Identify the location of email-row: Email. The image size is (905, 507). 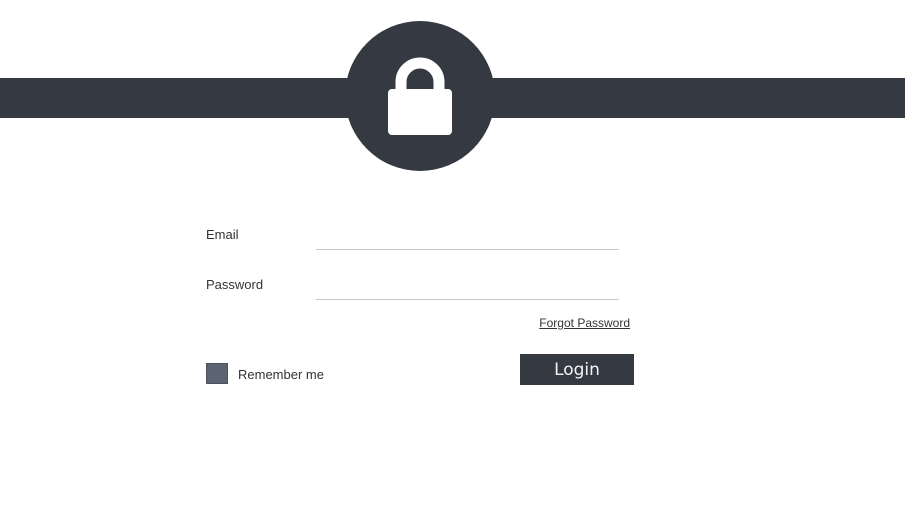
(412, 232).